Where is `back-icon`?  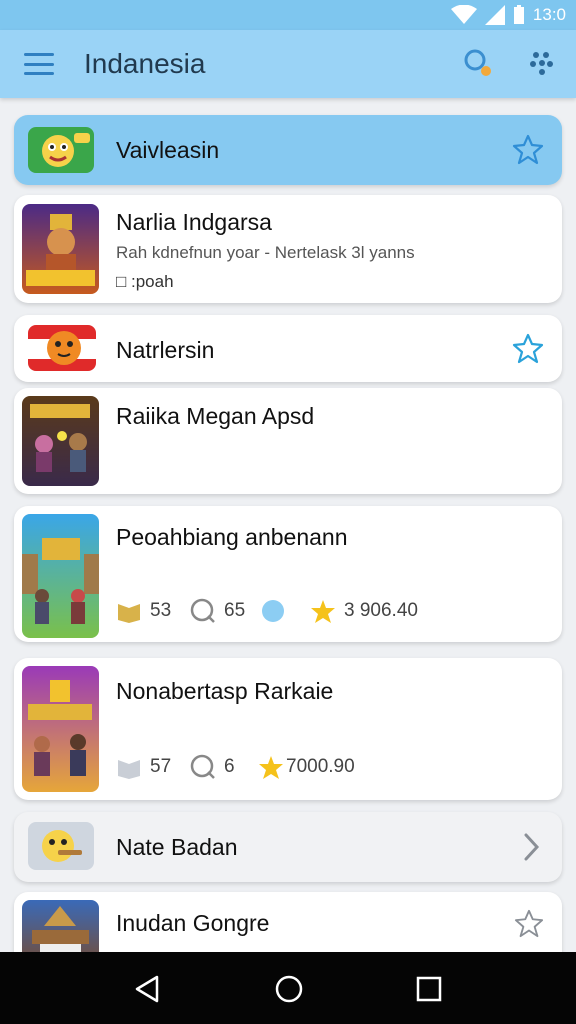 back-icon is located at coordinates (148, 989).